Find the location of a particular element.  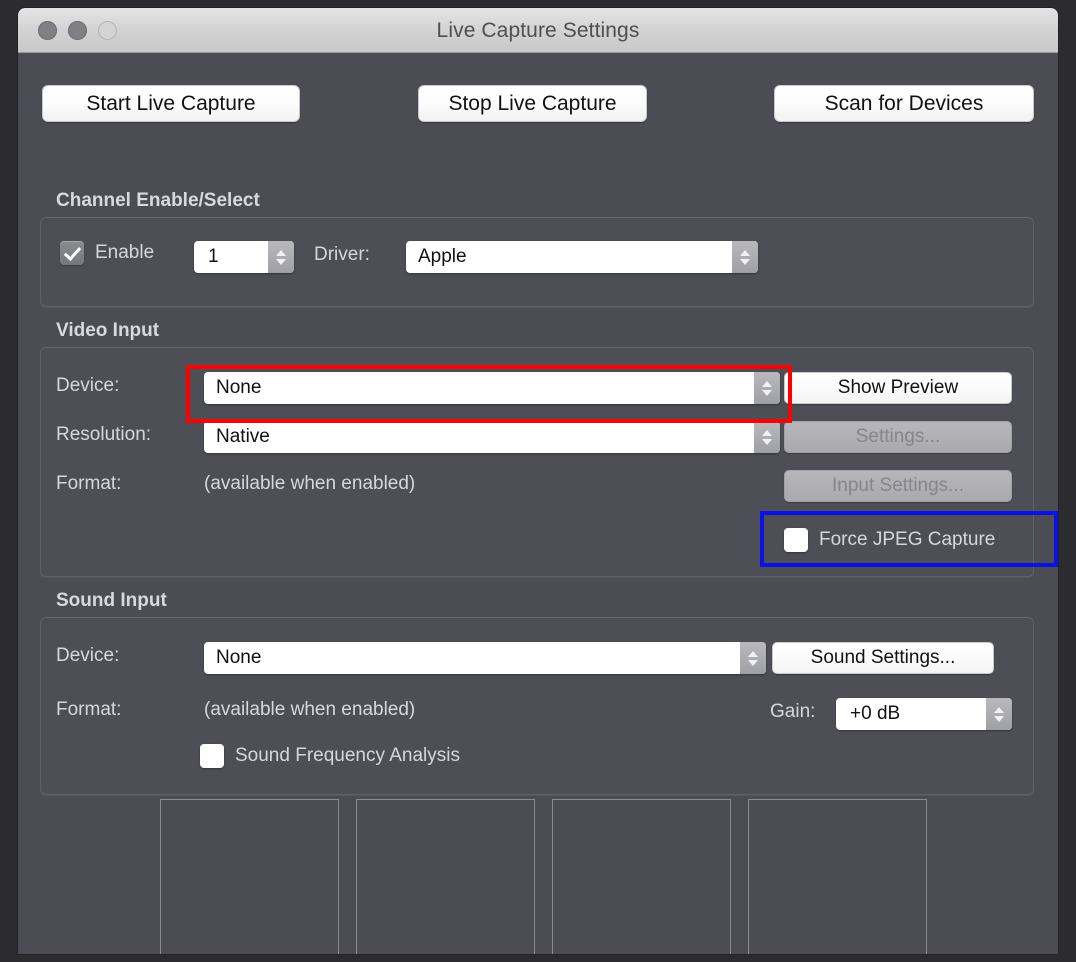

window-title: Live Capture Settings is located at coordinates (538, 30).